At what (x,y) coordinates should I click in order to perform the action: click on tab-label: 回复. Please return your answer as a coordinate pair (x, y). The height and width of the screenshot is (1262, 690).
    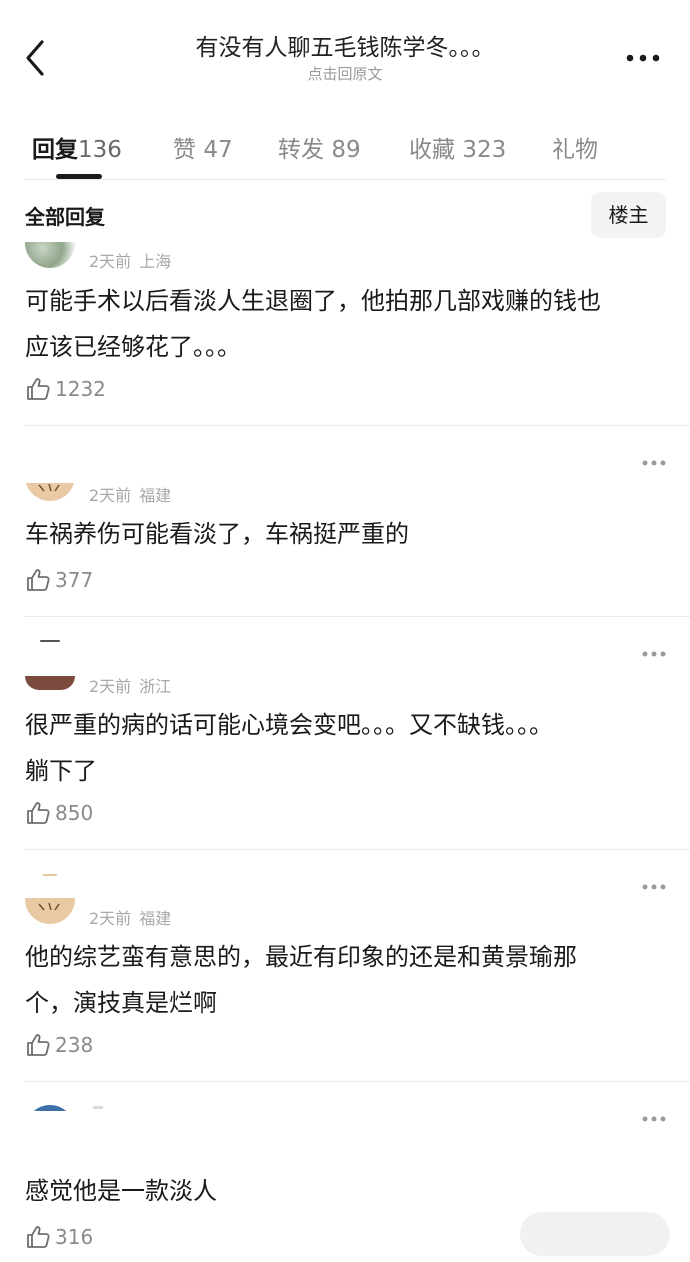
    Looking at the image, I should click on (55, 150).